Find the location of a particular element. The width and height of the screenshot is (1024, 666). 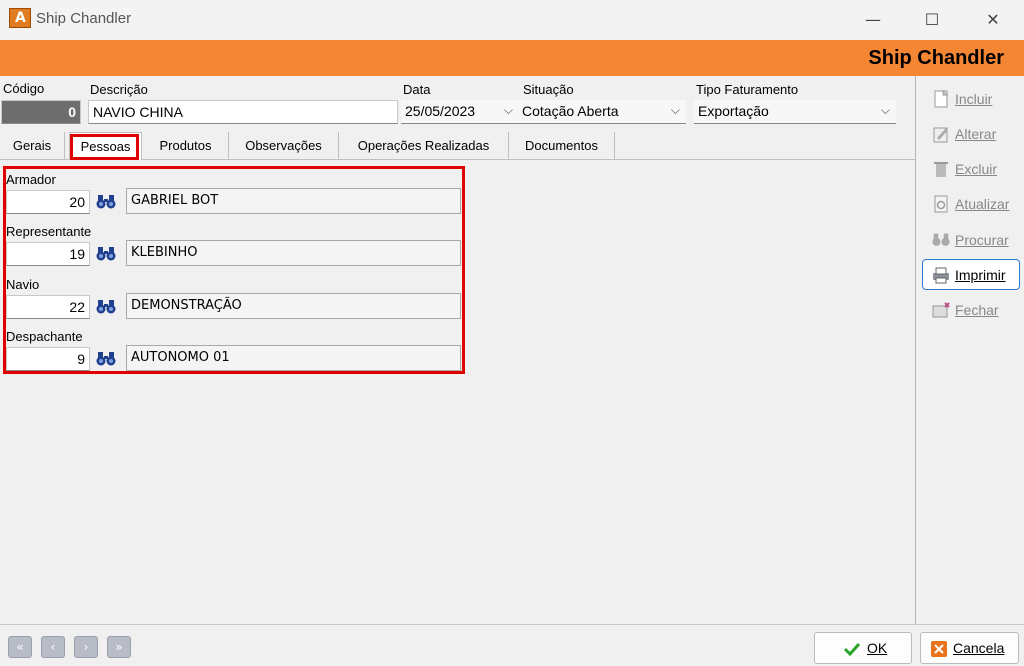

tab-highlight is located at coordinates (104, 147).